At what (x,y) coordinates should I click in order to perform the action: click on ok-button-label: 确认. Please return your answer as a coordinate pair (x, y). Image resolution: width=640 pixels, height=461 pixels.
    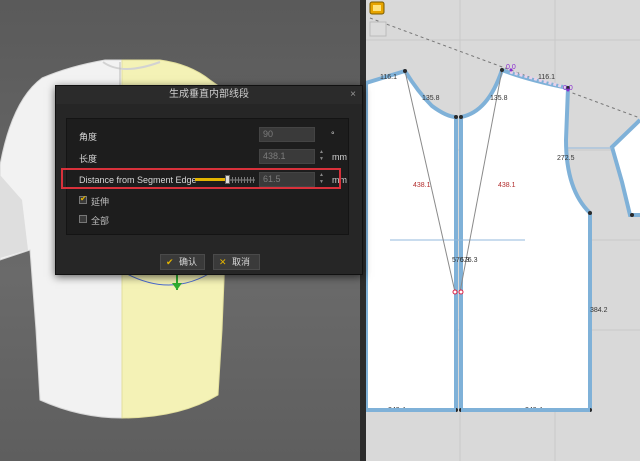
    Looking at the image, I should click on (188, 262).